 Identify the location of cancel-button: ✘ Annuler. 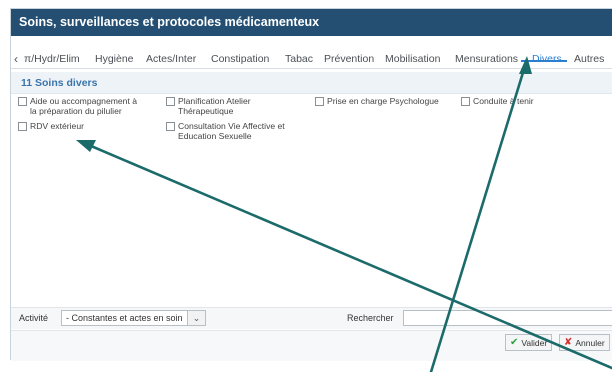
(584, 342).